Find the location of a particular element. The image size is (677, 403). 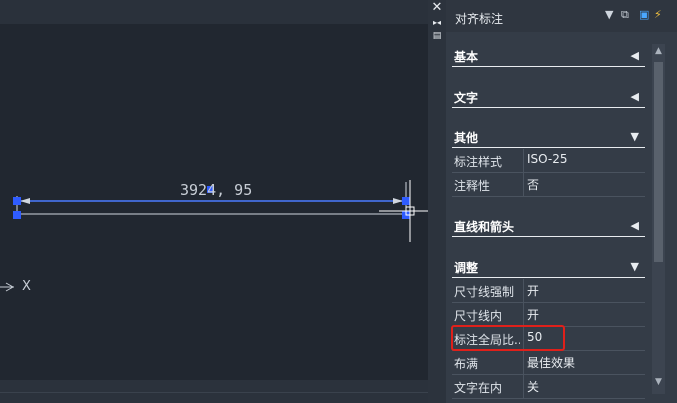

row-text-inside: 文字在内 关 is located at coordinates (548, 387).